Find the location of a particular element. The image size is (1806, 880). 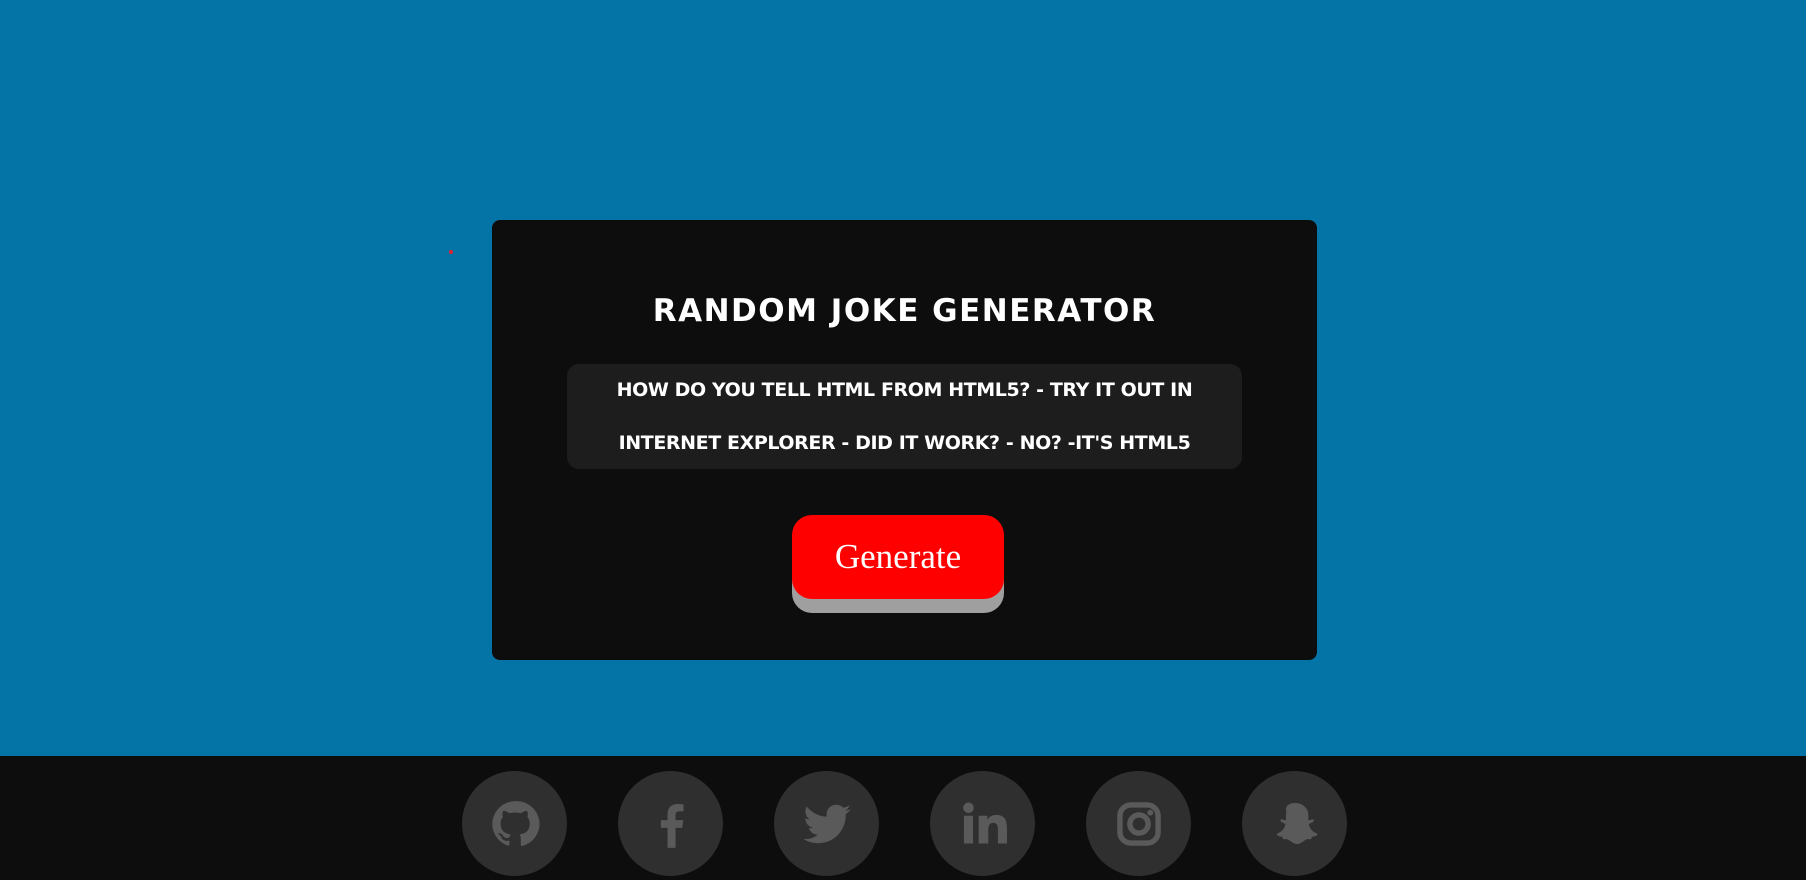

generate-button: Generate is located at coordinates (898, 557).